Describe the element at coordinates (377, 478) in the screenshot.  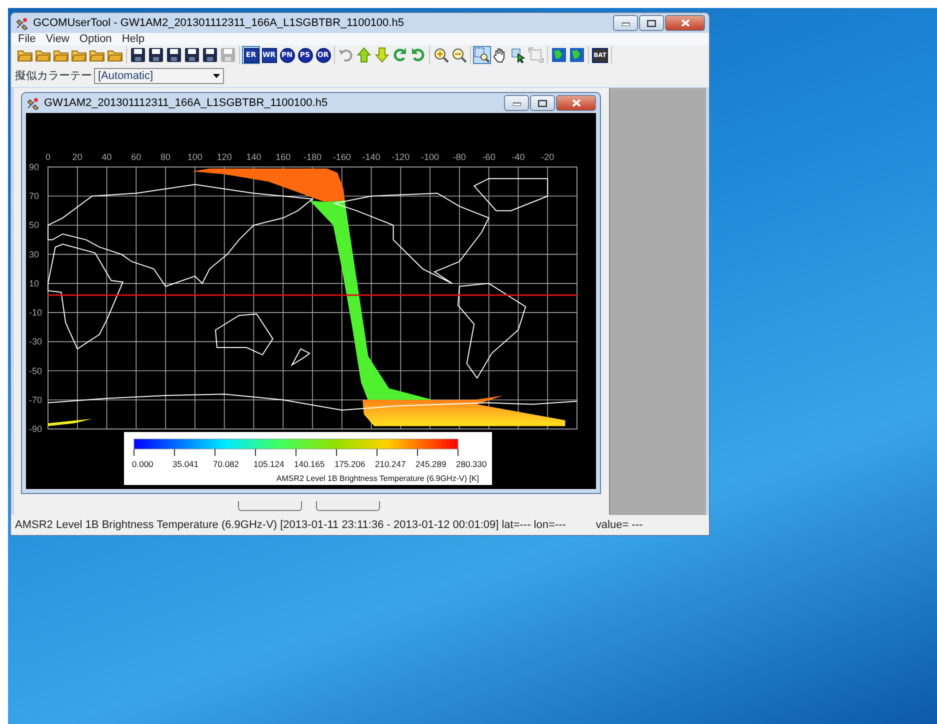
I see `colorbar-title: AMSR2 Level 1B Brightness Temperature (6.9GHz-V) [K]` at that location.